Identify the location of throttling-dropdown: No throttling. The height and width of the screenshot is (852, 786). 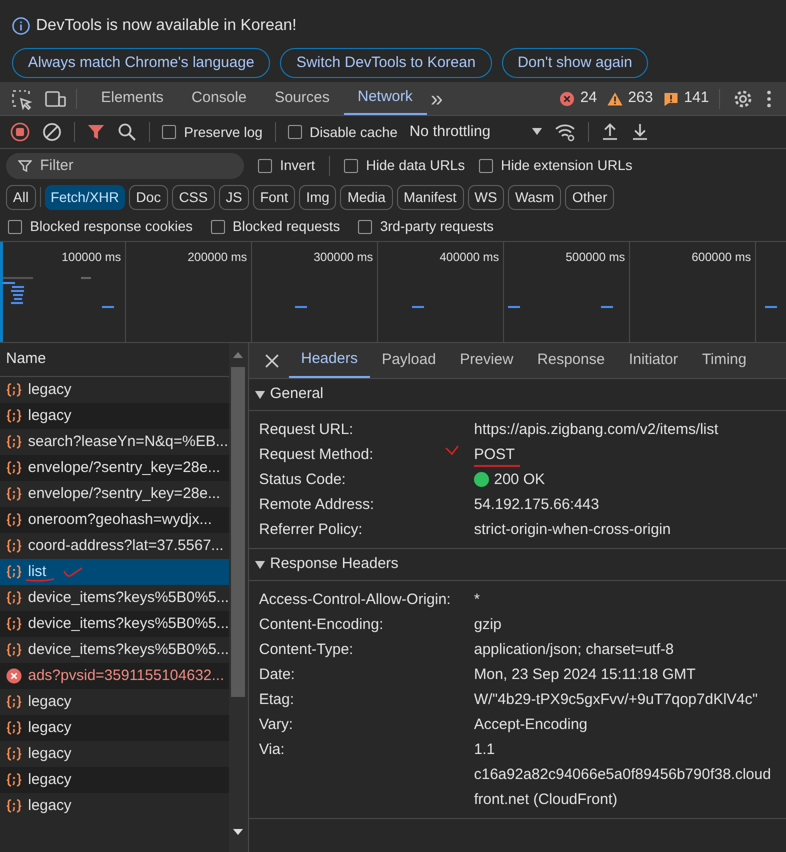
(476, 132).